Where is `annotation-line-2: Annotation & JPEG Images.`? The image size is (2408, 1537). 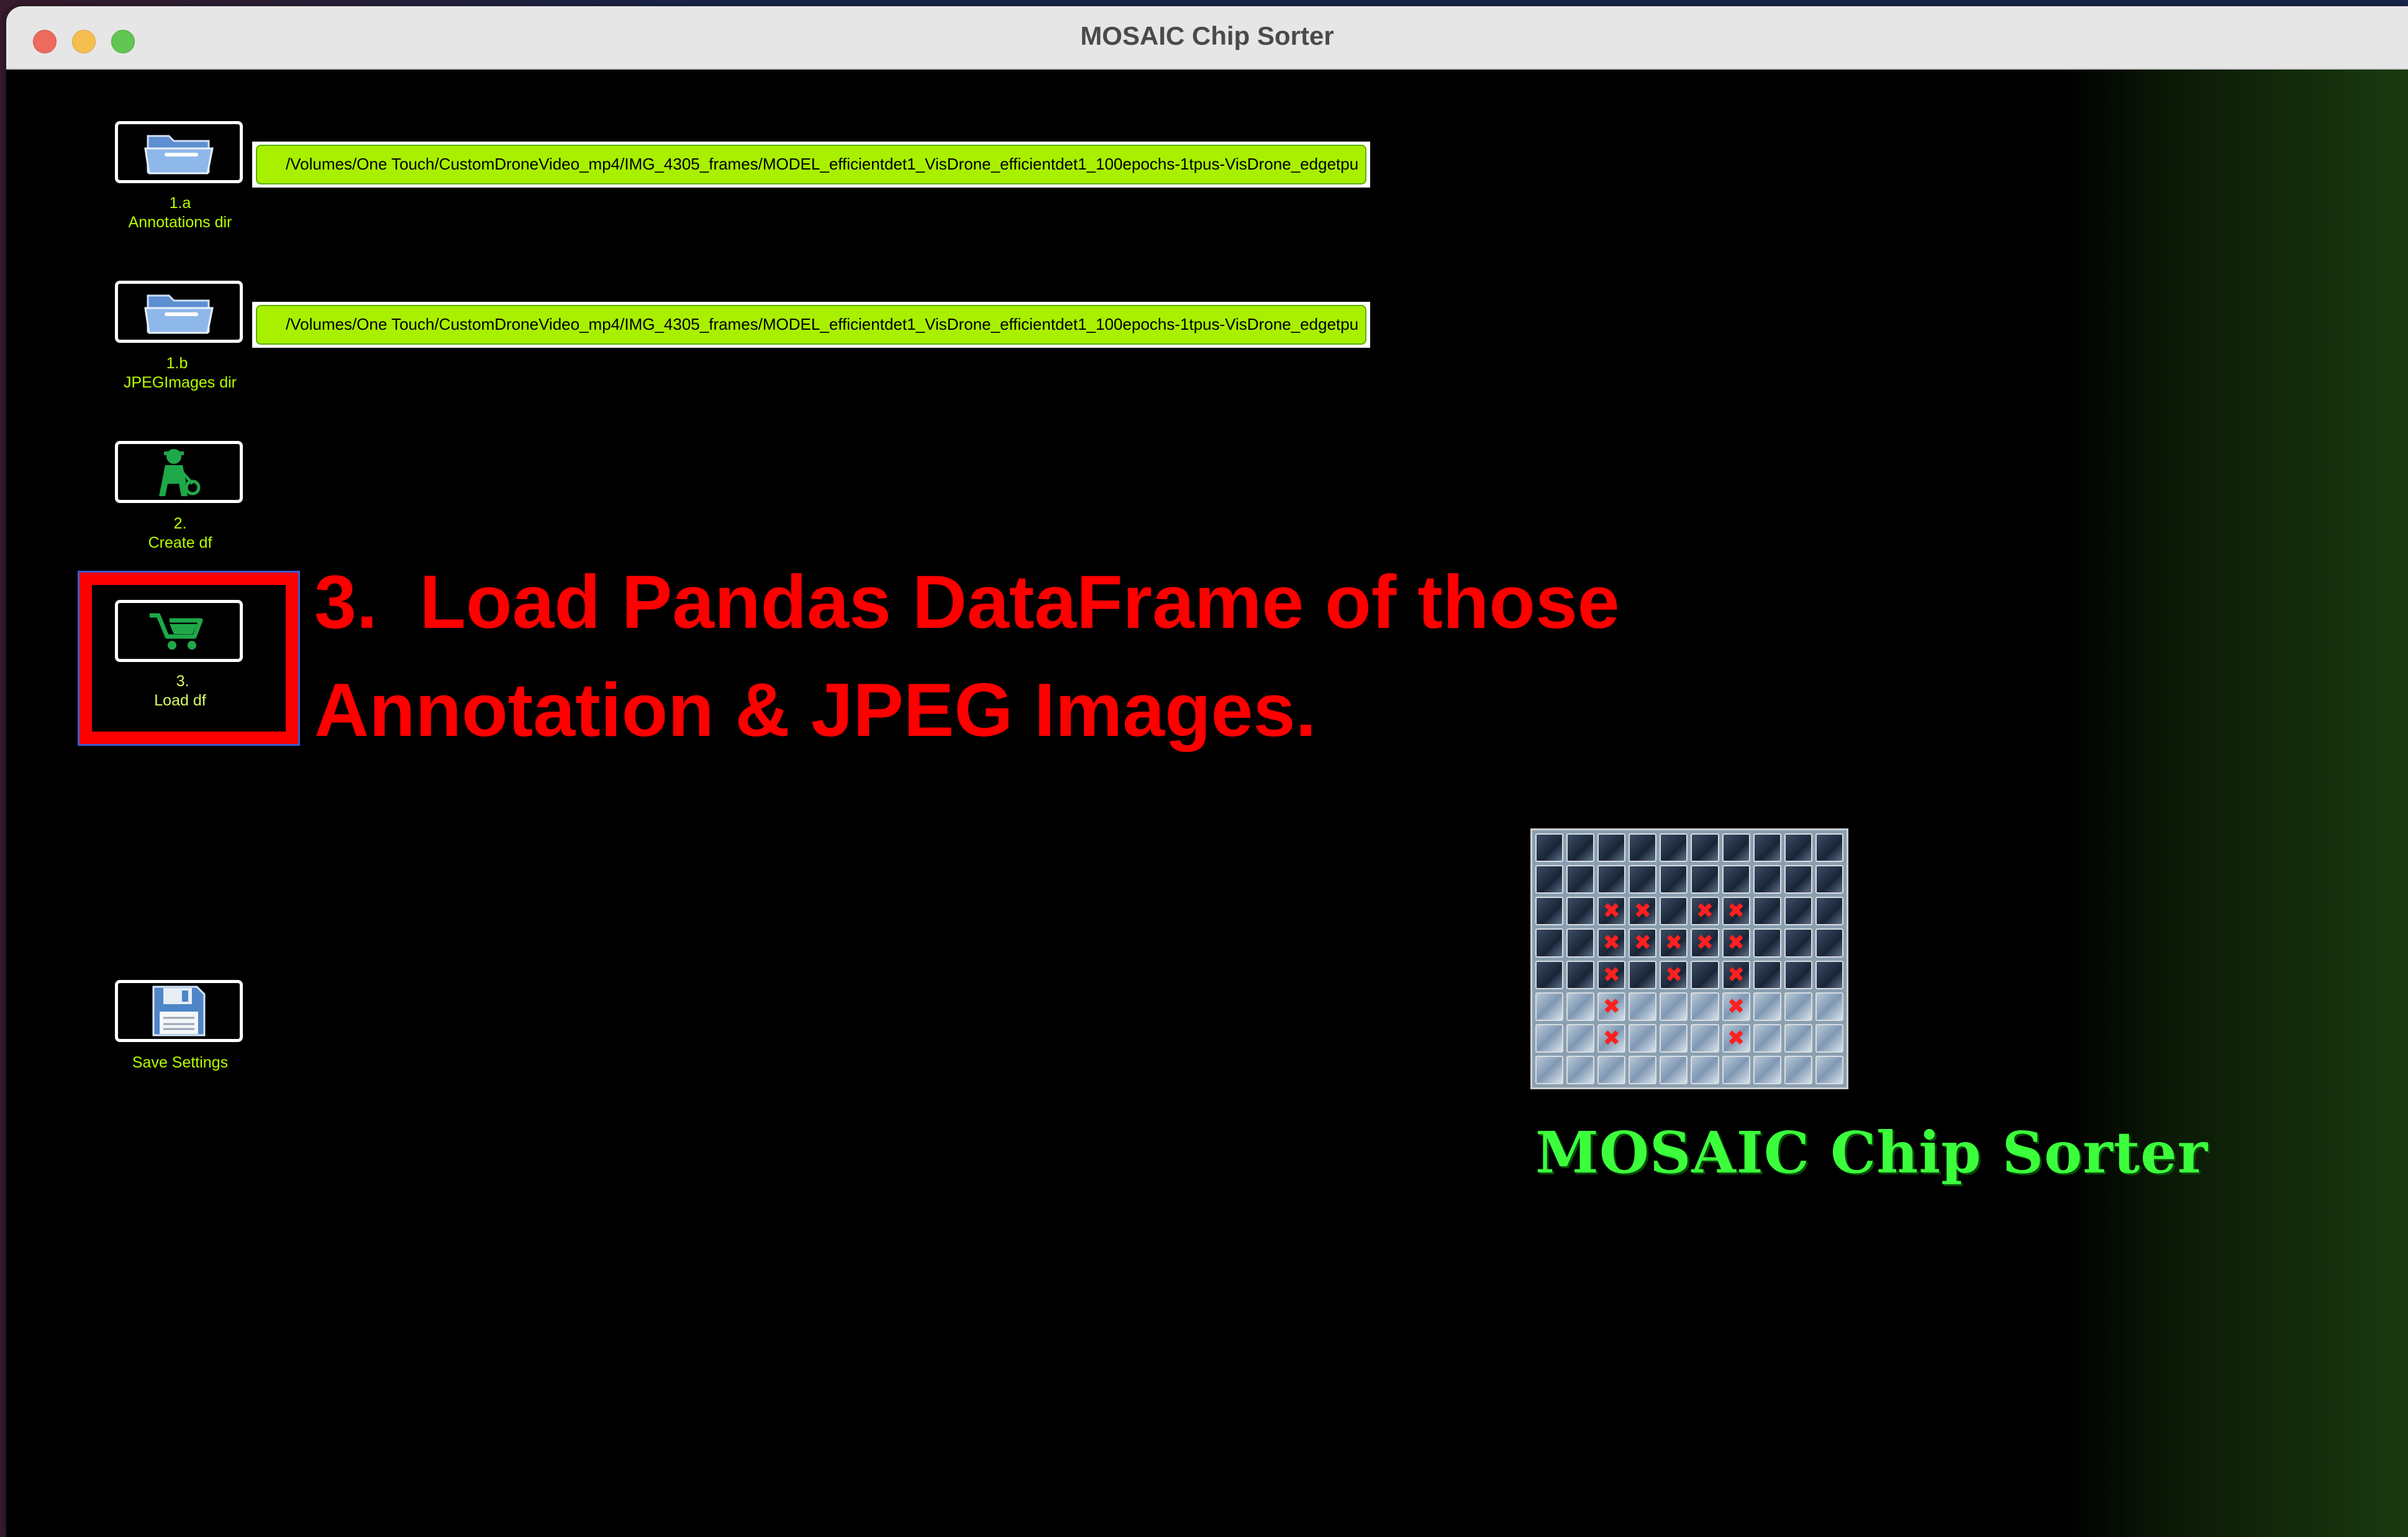 annotation-line-2: Annotation & JPEG Images. is located at coordinates (816, 710).